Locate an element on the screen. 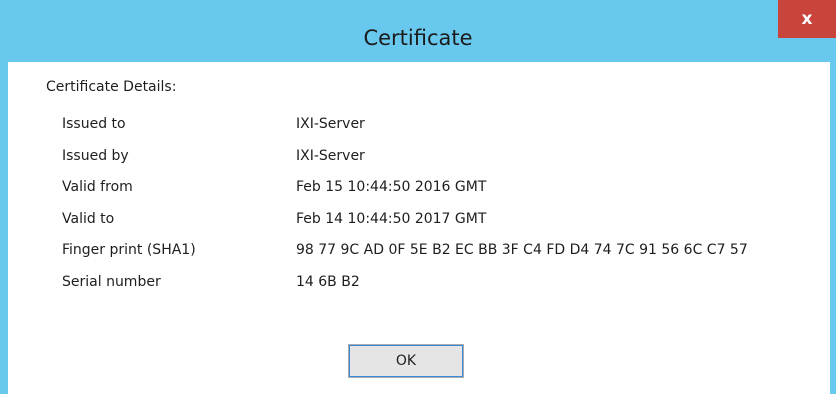 The width and height of the screenshot is (836, 394). detail-label: Valid from is located at coordinates (97, 187).